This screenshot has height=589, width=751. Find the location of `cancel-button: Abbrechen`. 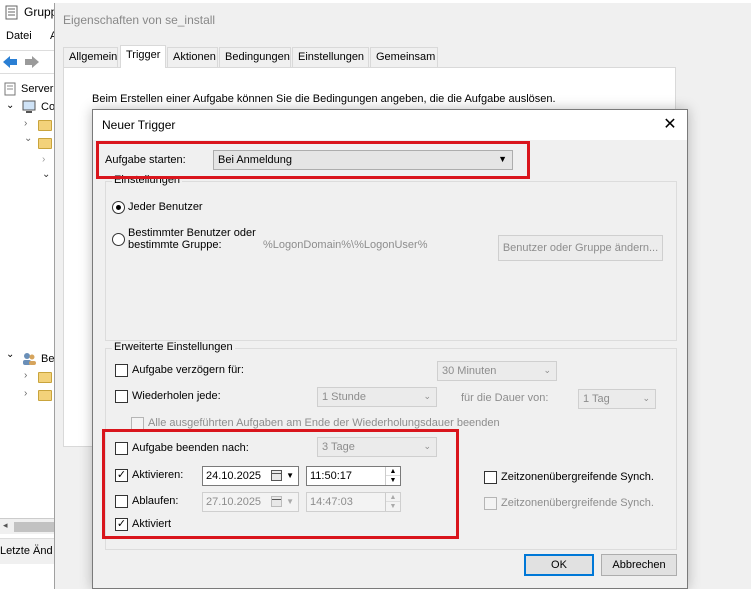

cancel-button: Abbrechen is located at coordinates (639, 565).